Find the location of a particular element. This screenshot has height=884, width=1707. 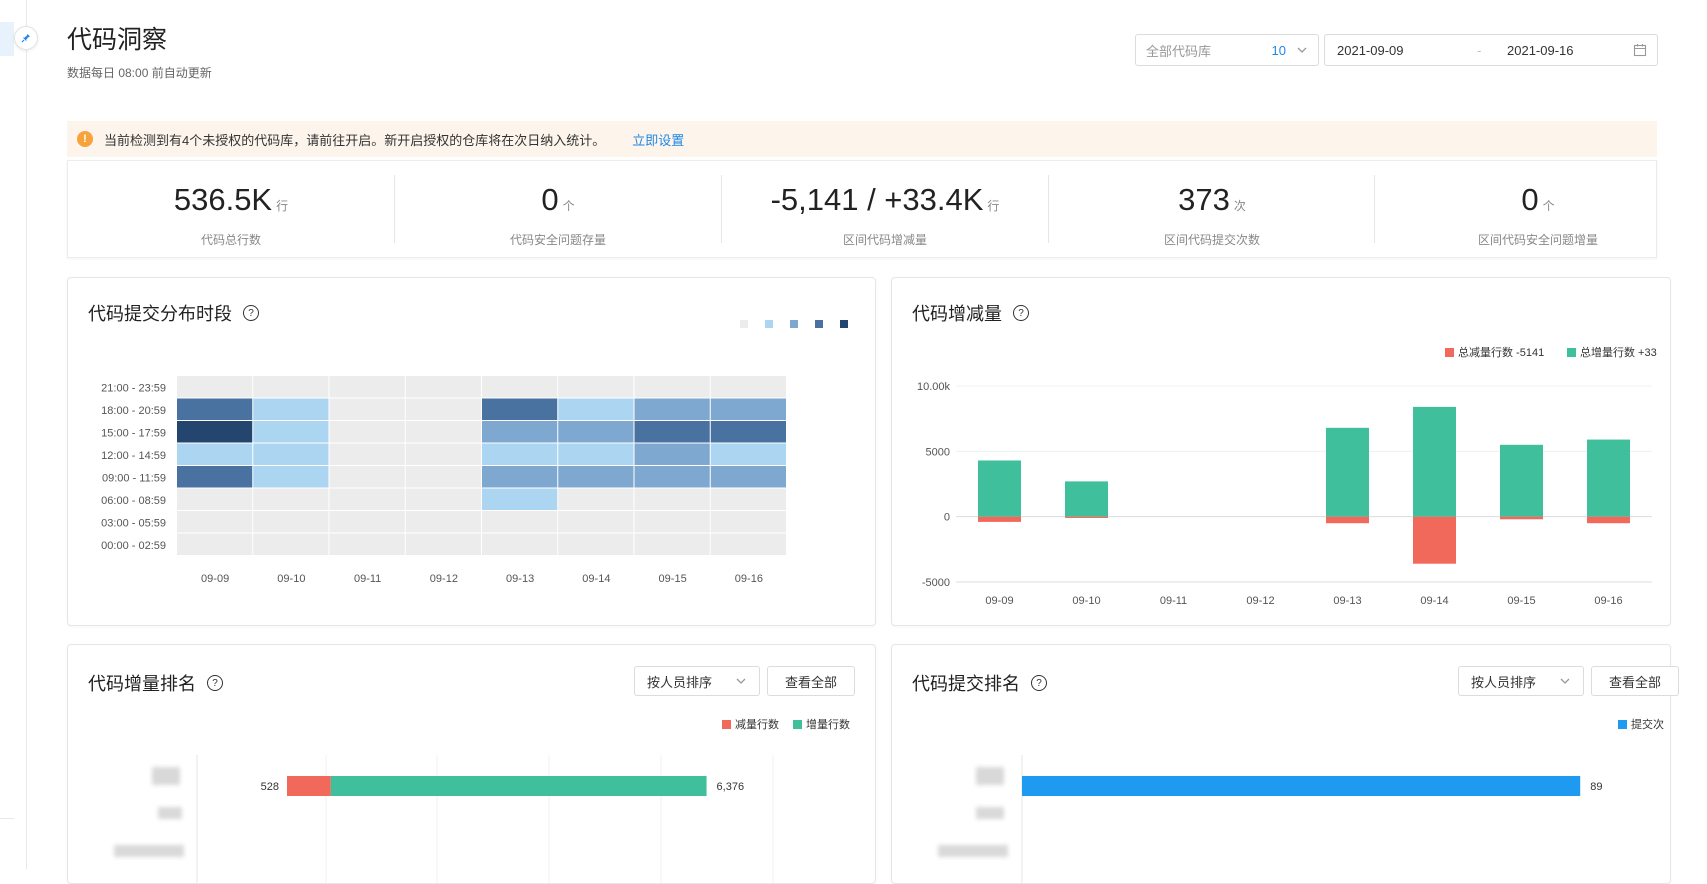

x-tick-label: 09-10 is located at coordinates (291, 579).